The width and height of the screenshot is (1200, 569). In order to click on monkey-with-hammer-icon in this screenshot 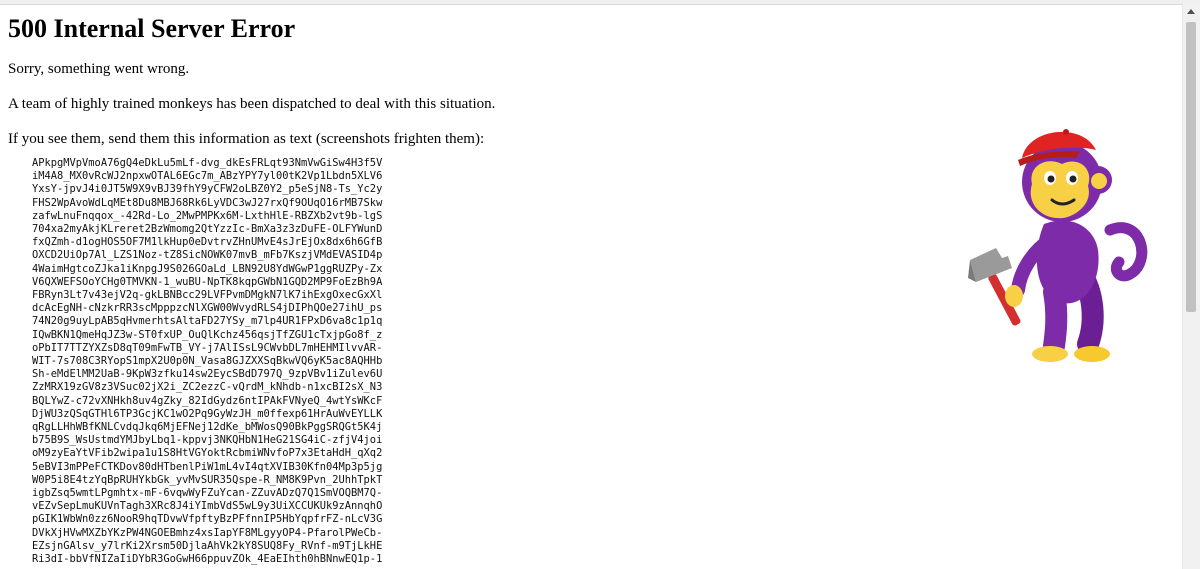, I will do `click(1058, 245)`.